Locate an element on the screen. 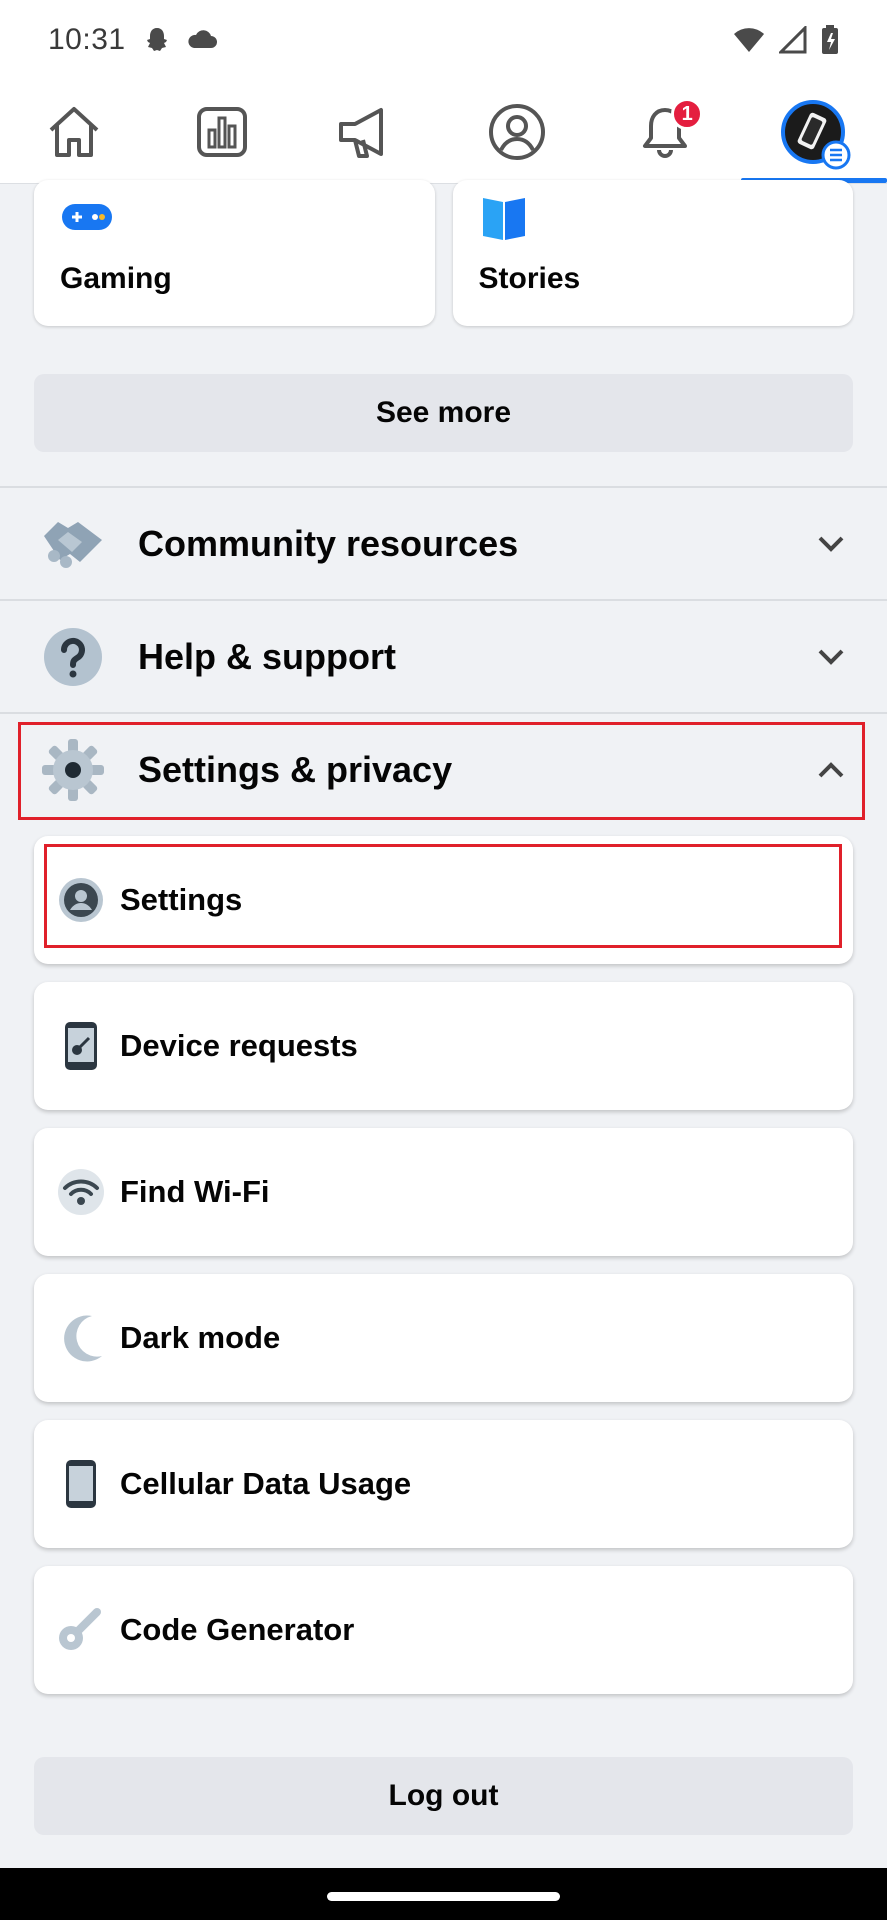 The image size is (887, 1920). home-icon is located at coordinates (74, 131).